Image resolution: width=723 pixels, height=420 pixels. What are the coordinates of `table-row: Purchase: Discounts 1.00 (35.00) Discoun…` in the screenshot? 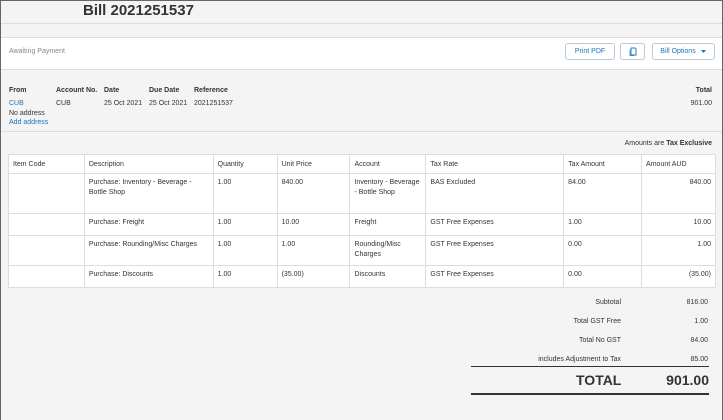 It's located at (362, 276).